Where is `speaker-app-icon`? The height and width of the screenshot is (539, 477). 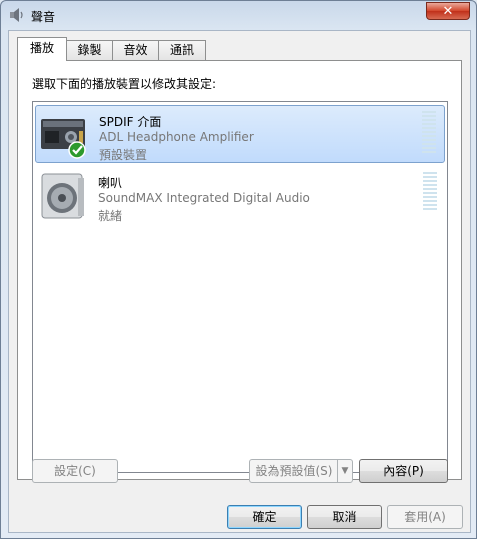 speaker-app-icon is located at coordinates (16, 15).